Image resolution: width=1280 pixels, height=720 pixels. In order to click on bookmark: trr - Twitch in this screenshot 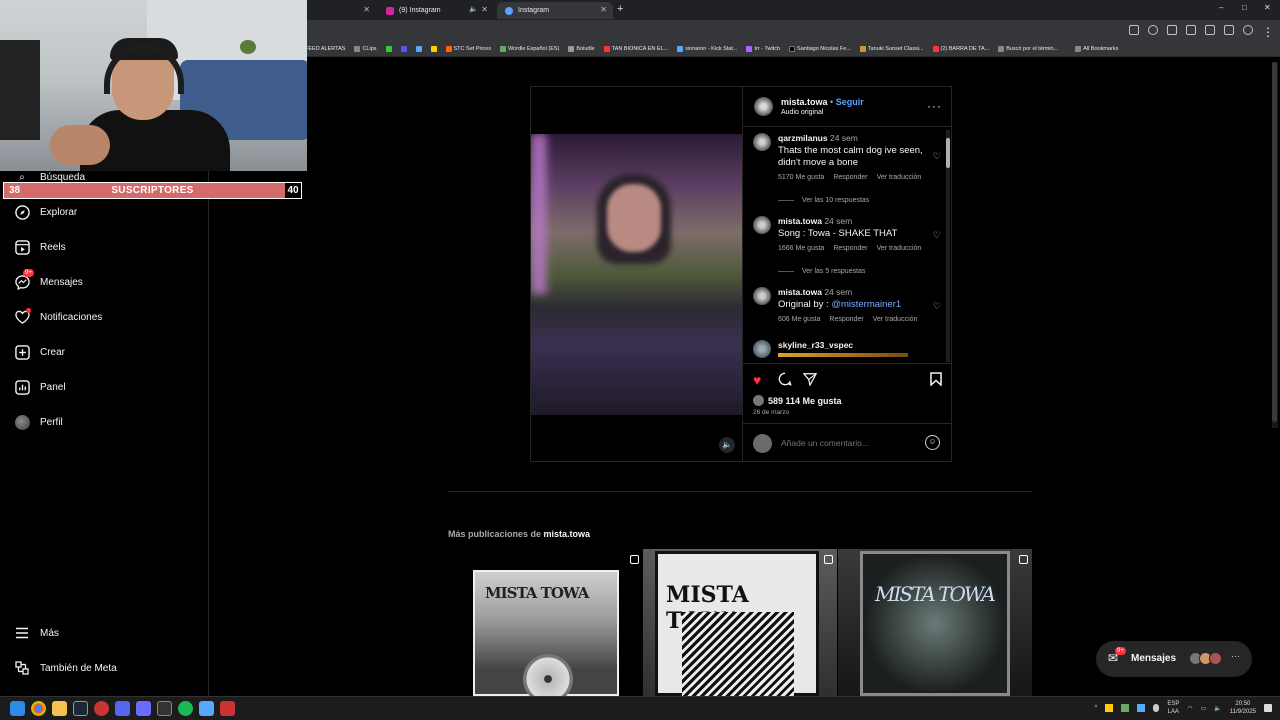, I will do `click(763, 49)`.